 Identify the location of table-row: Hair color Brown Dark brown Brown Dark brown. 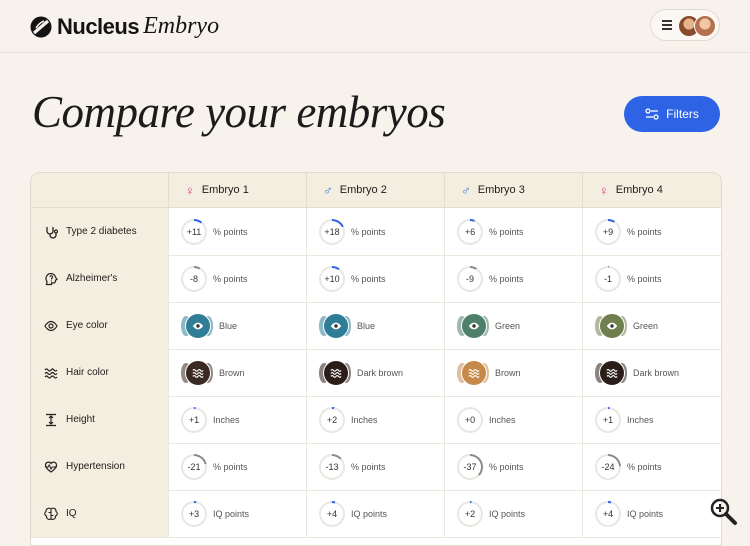
(376, 373).